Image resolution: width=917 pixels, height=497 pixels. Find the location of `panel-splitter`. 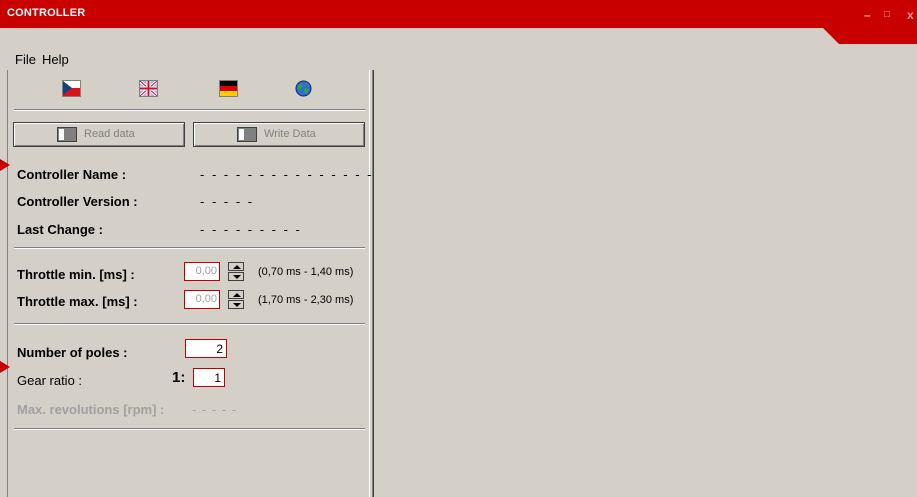

panel-splitter is located at coordinates (371, 283).